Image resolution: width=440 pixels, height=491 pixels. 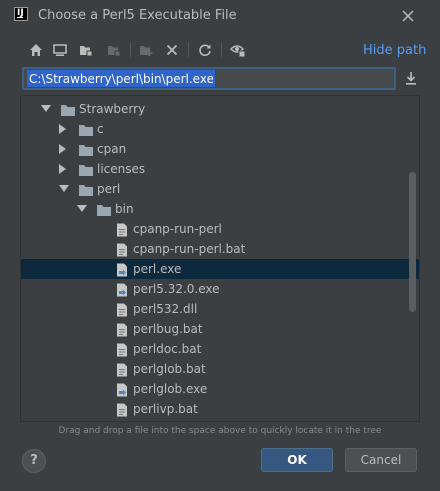 I want to click on tree-folder-row: bin, so click(x=220, y=209).